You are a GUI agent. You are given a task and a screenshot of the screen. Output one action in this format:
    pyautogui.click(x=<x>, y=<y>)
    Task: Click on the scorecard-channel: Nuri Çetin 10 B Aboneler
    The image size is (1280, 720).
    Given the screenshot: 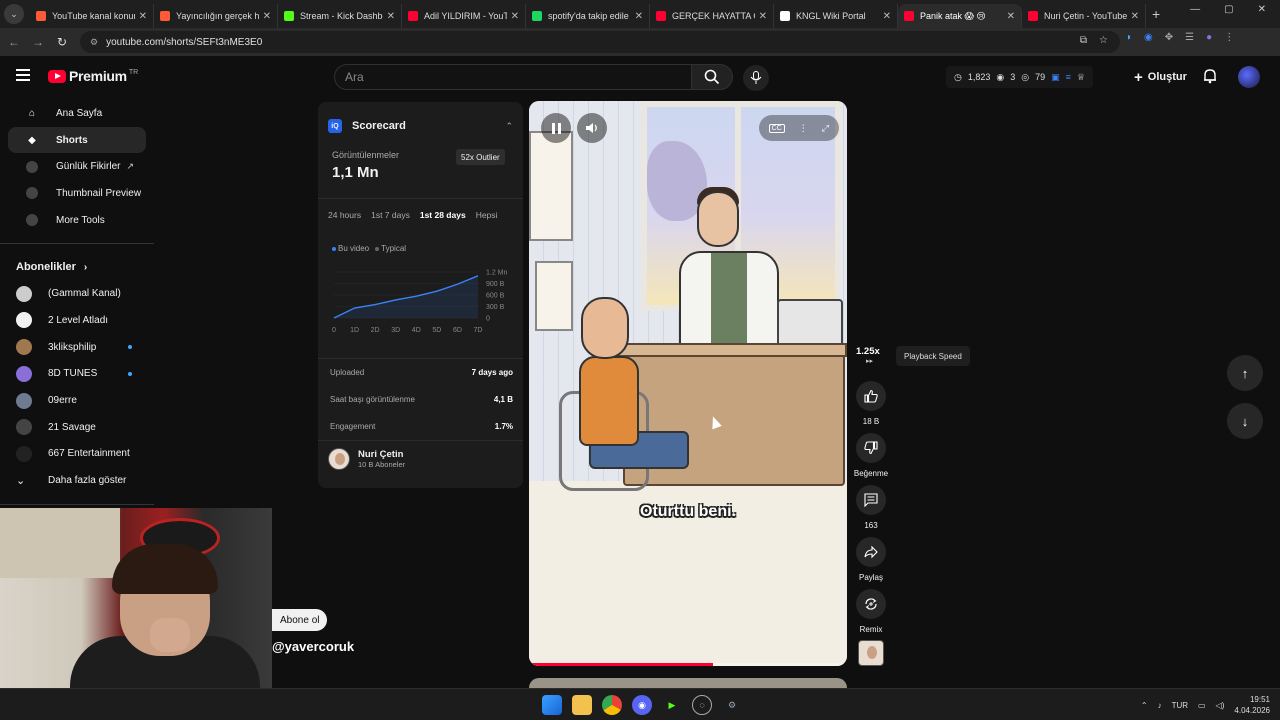 What is the action you would take?
    pyautogui.click(x=366, y=459)
    